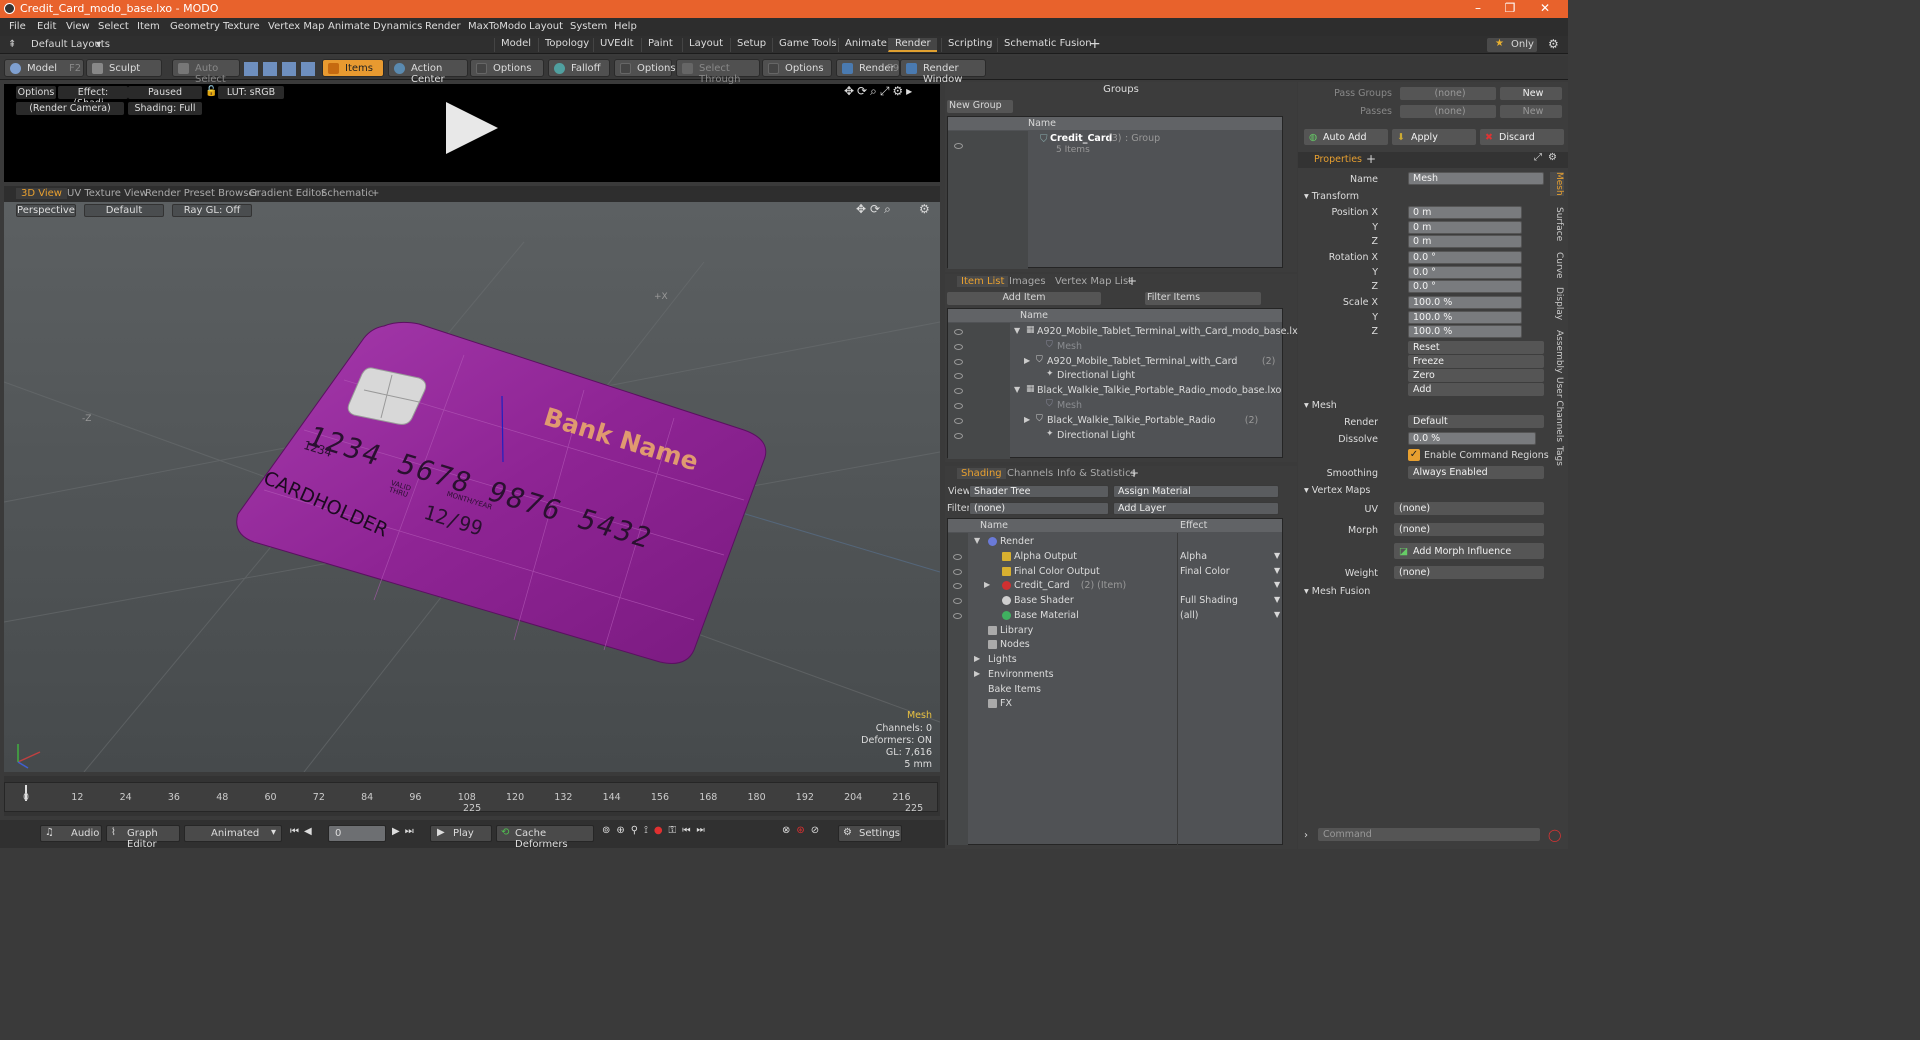 This screenshot has height=1040, width=1920. I want to click on viewport-gear-icon: ⚙, so click(924, 209).